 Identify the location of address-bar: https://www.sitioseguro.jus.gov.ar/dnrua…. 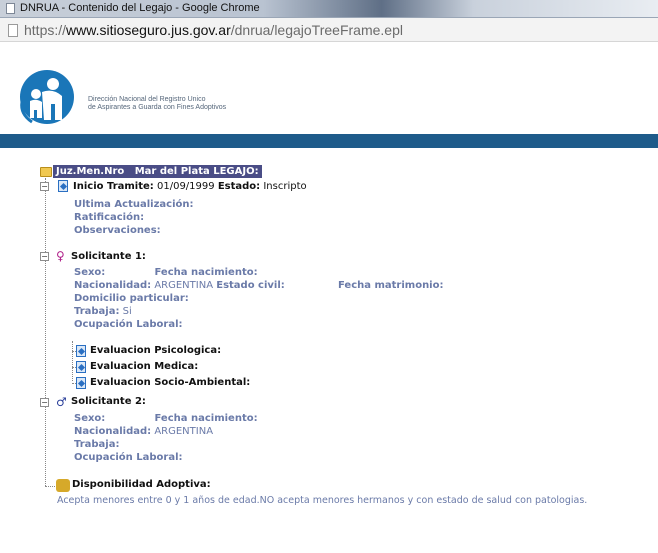
(329, 30).